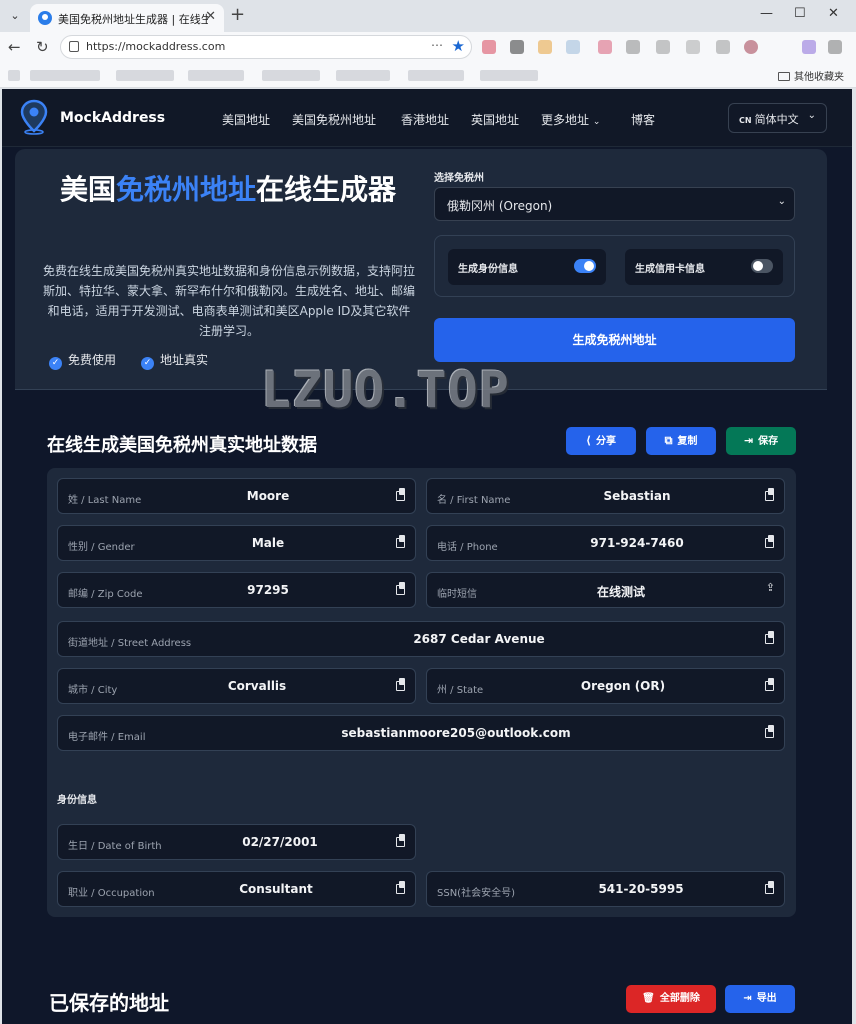  Describe the element at coordinates (460, 690) in the screenshot. I see `field-label: 州 / State` at that location.